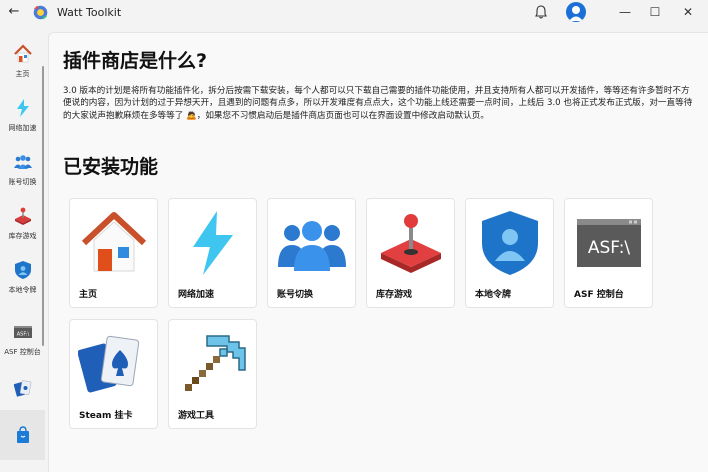 The image size is (708, 472). Describe the element at coordinates (541, 12) in the screenshot. I see `bell-icon` at that location.